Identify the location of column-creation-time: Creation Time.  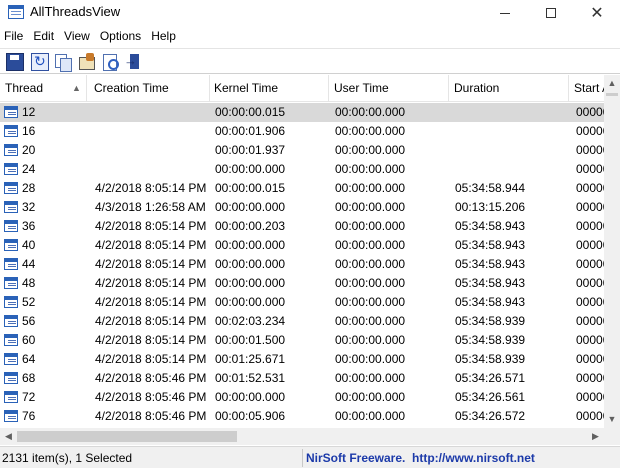
(149, 88).